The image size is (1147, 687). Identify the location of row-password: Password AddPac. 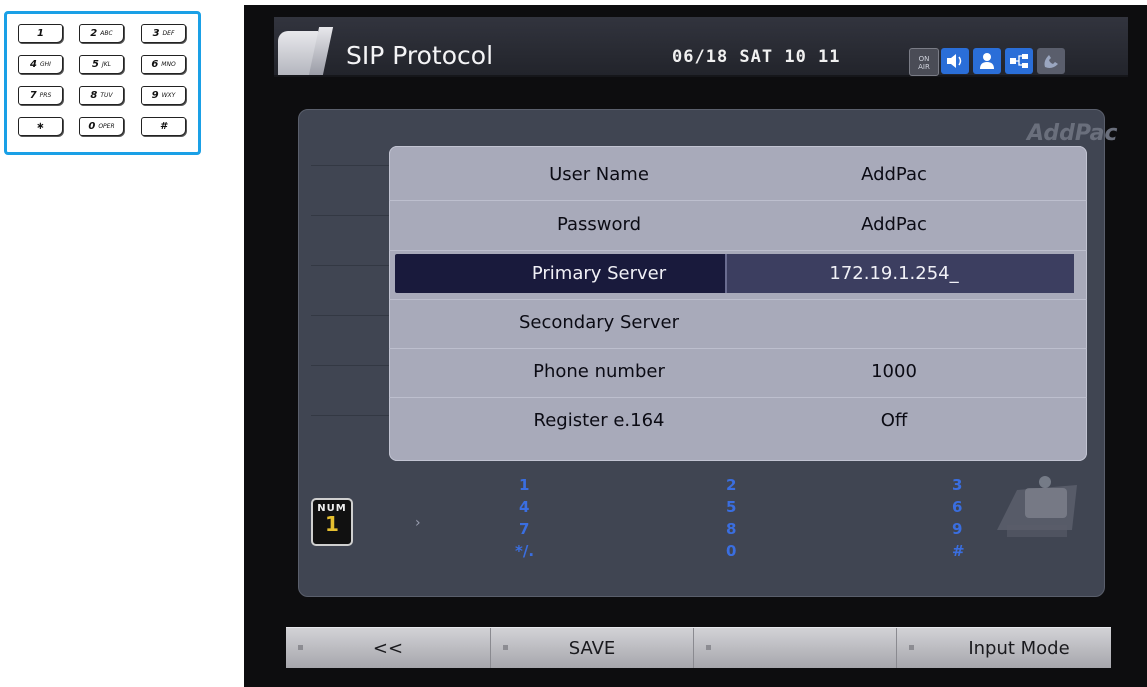
(738, 226).